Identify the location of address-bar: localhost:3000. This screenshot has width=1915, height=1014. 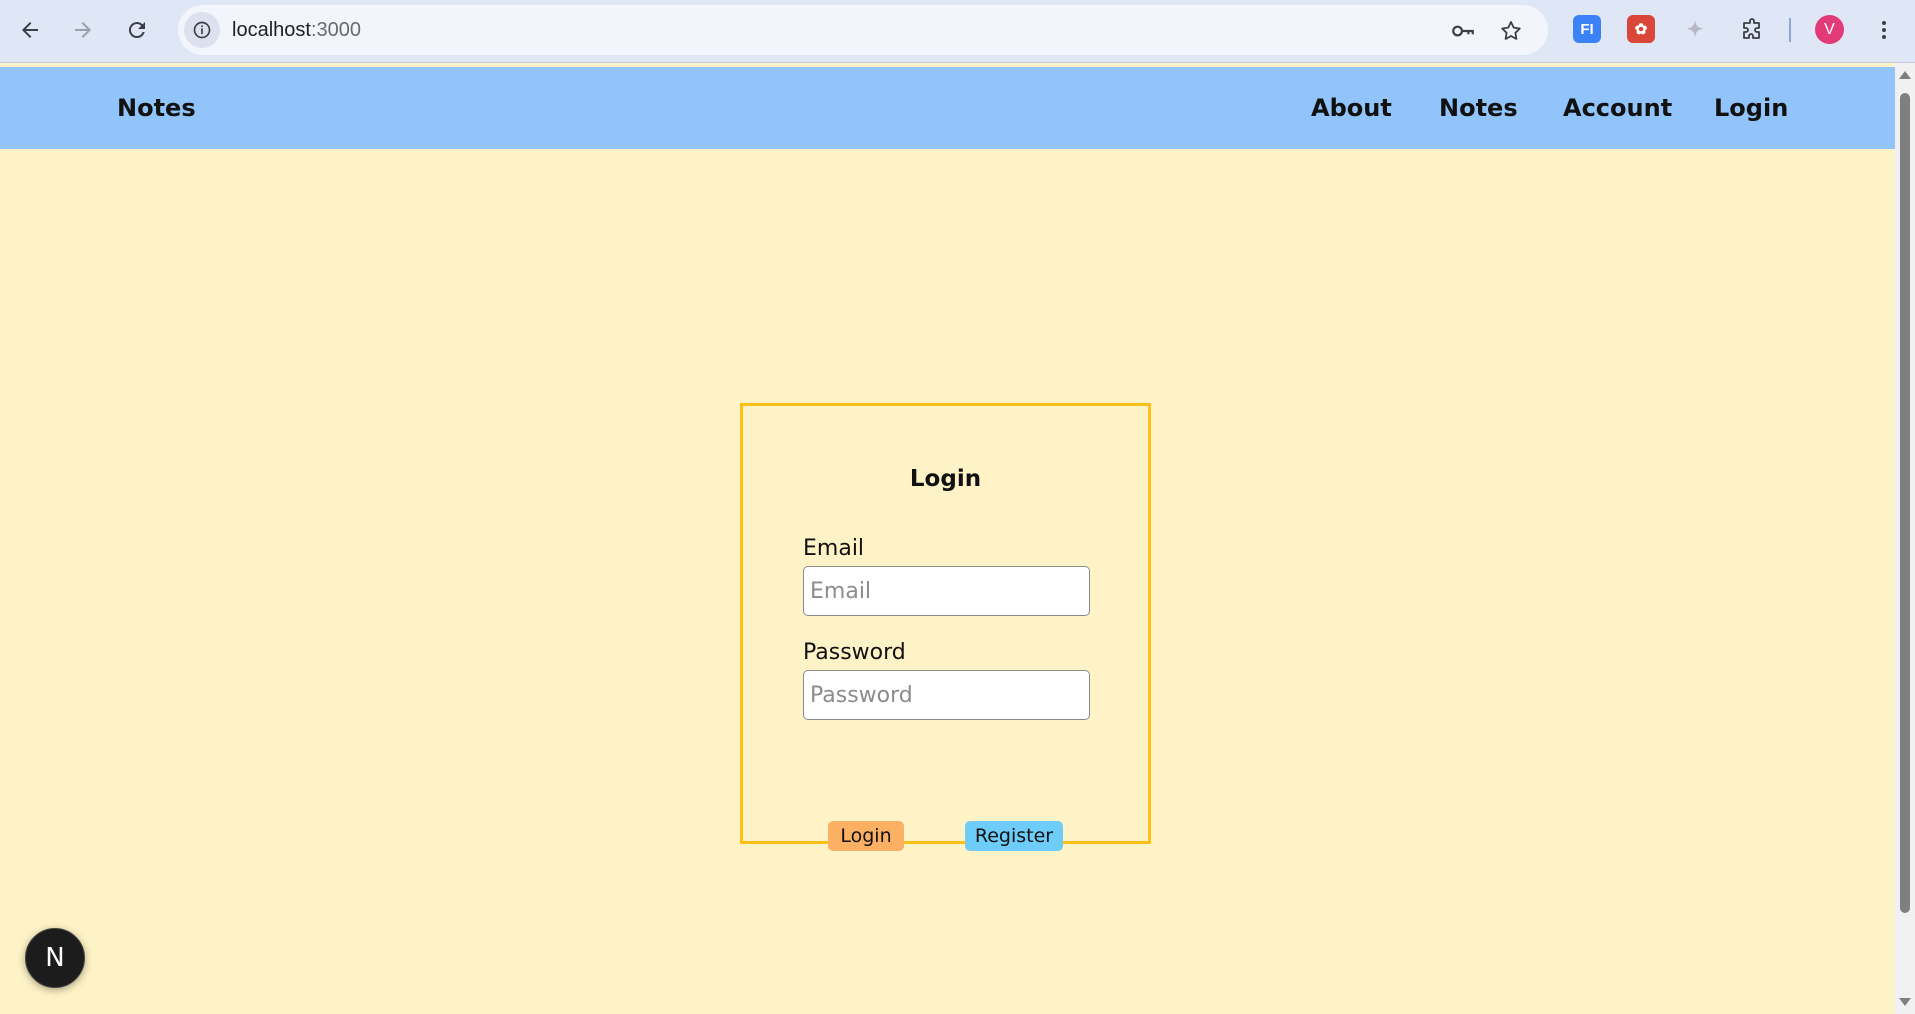
(863, 30).